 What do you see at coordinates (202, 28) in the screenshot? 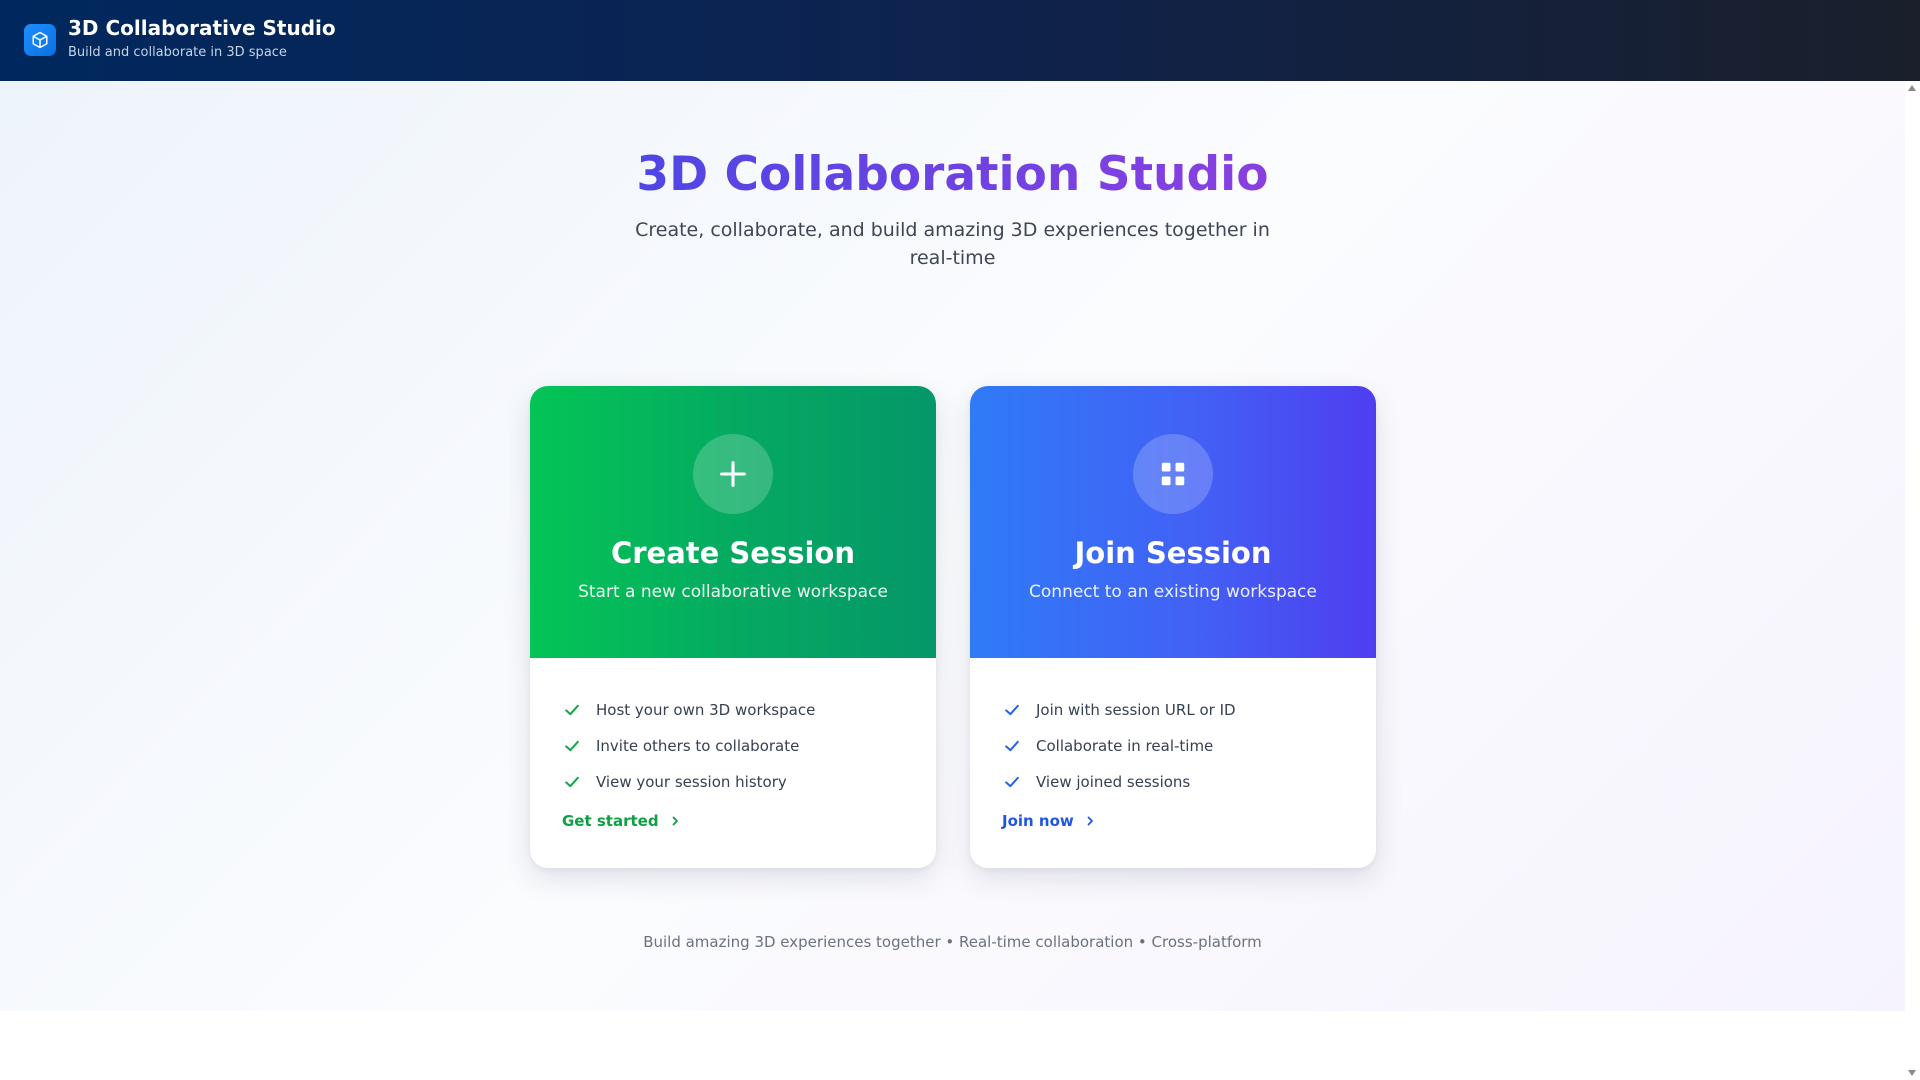
I see `app-title: 3D Collaborative Studio` at bounding box center [202, 28].